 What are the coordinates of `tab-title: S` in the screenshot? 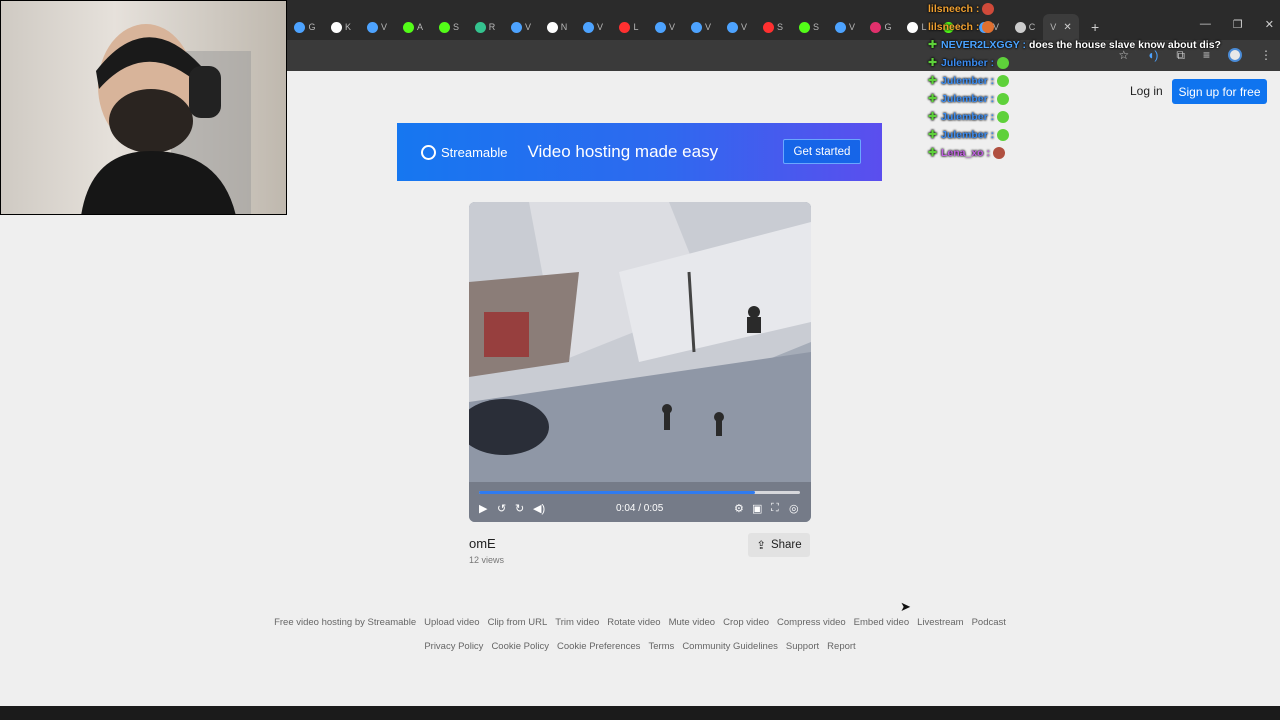 It's located at (815, 27).